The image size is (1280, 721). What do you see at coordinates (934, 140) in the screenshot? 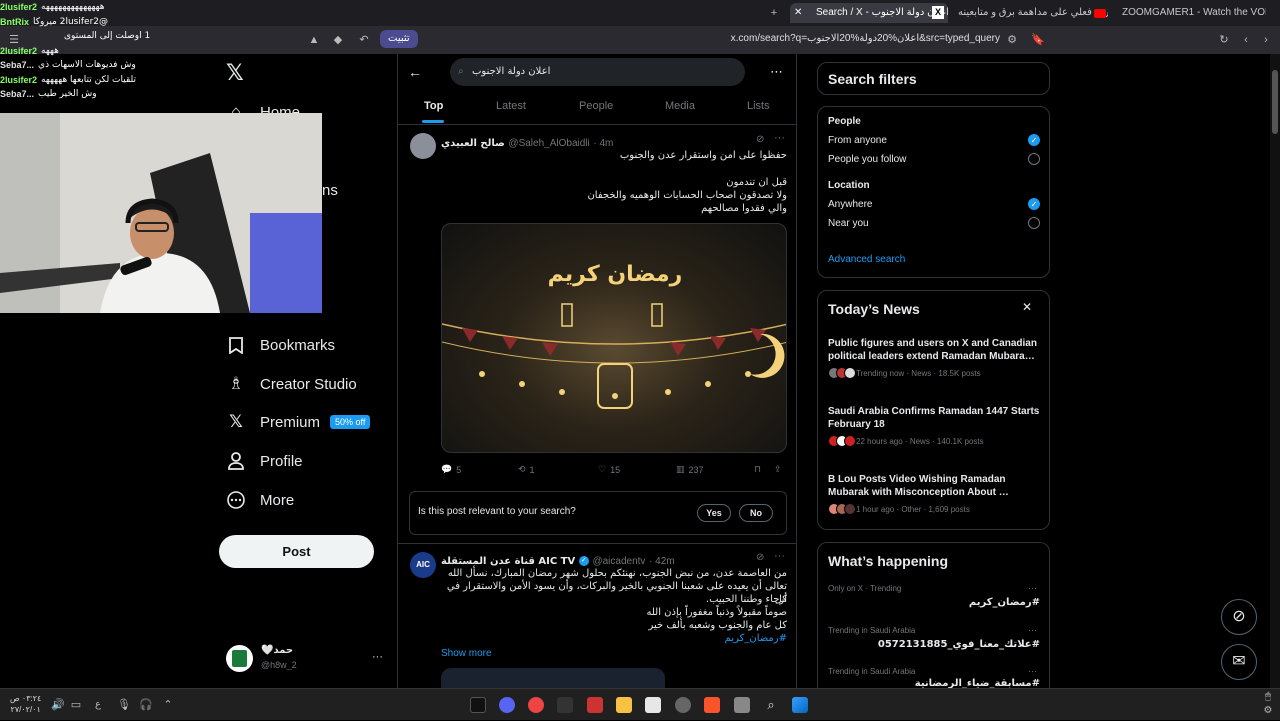
I see `filter-from-anyone: From anyone ✓` at bounding box center [934, 140].